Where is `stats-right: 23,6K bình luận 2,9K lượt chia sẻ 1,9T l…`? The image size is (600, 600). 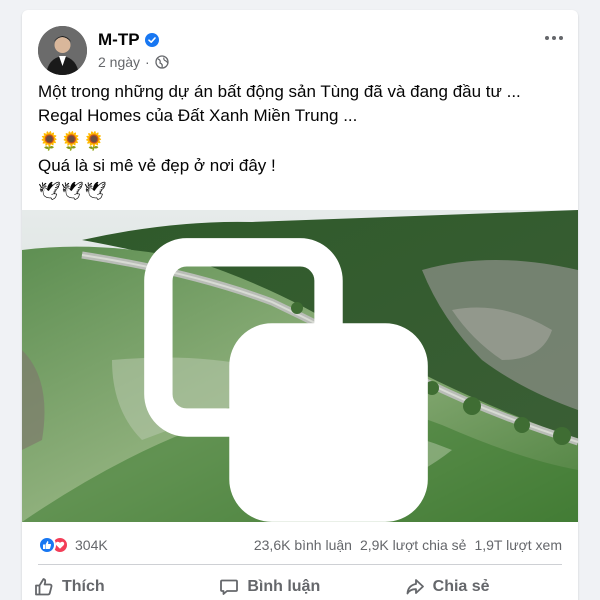 stats-right: 23,6K bình luận 2,9K lượt chia sẻ 1,9T l… is located at coordinates (408, 545).